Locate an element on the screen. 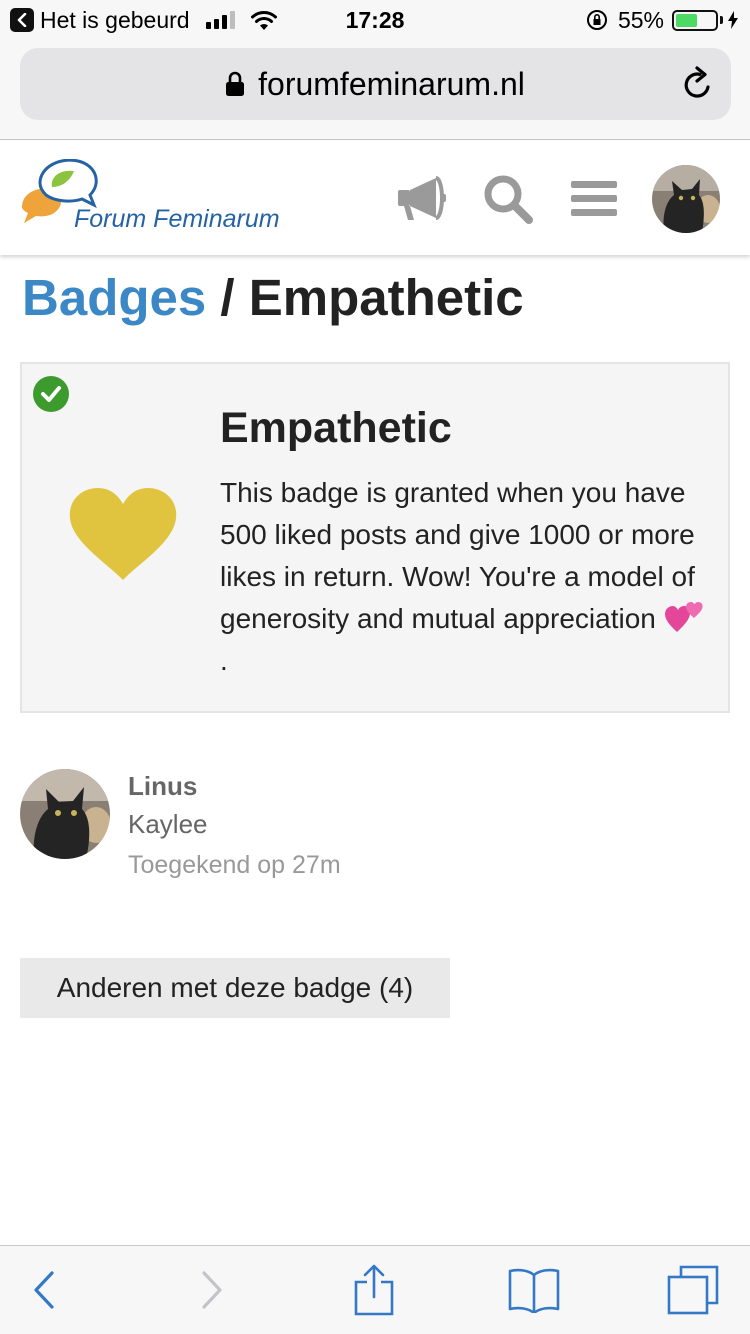 The width and height of the screenshot is (750, 1334). megaphone-icon is located at coordinates (422, 198).